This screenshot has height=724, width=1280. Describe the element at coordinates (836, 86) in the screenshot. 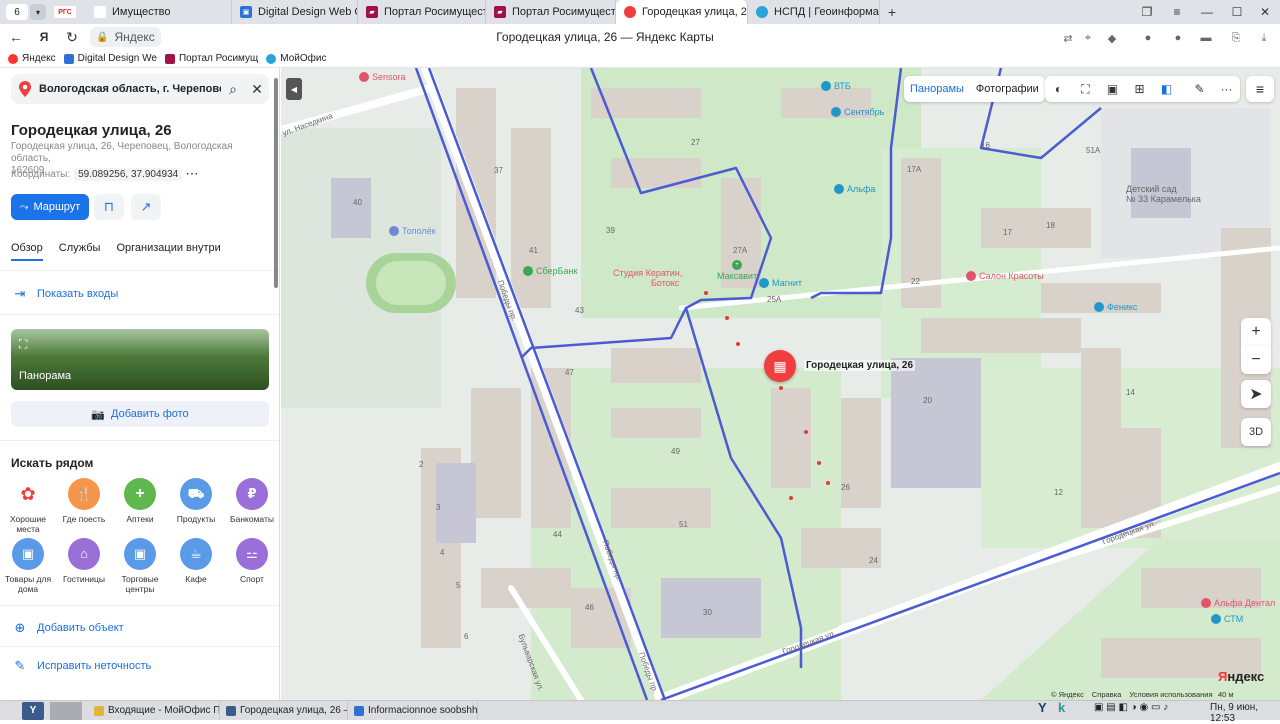

I see `poi-vtb: ВТБ` at that location.